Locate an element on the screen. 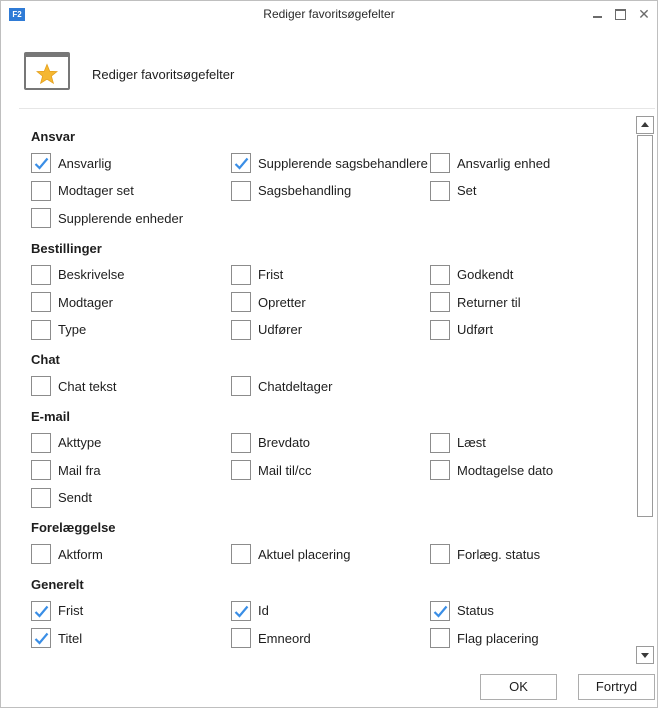 The width and height of the screenshot is (658, 708). checkbox-item: Type is located at coordinates (59, 329).